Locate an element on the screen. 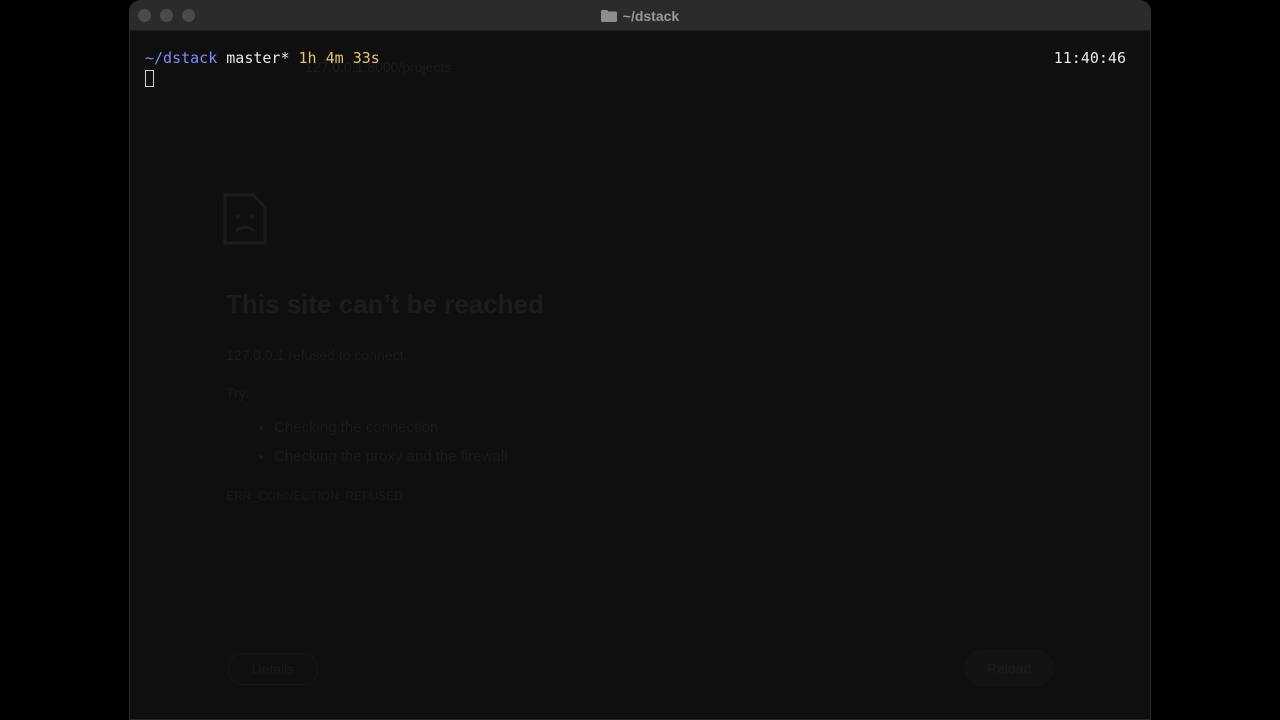 This screenshot has height=720, width=1280. prompt-line: ~/dstack master* 1h 4m 33s is located at coordinates (262, 58).